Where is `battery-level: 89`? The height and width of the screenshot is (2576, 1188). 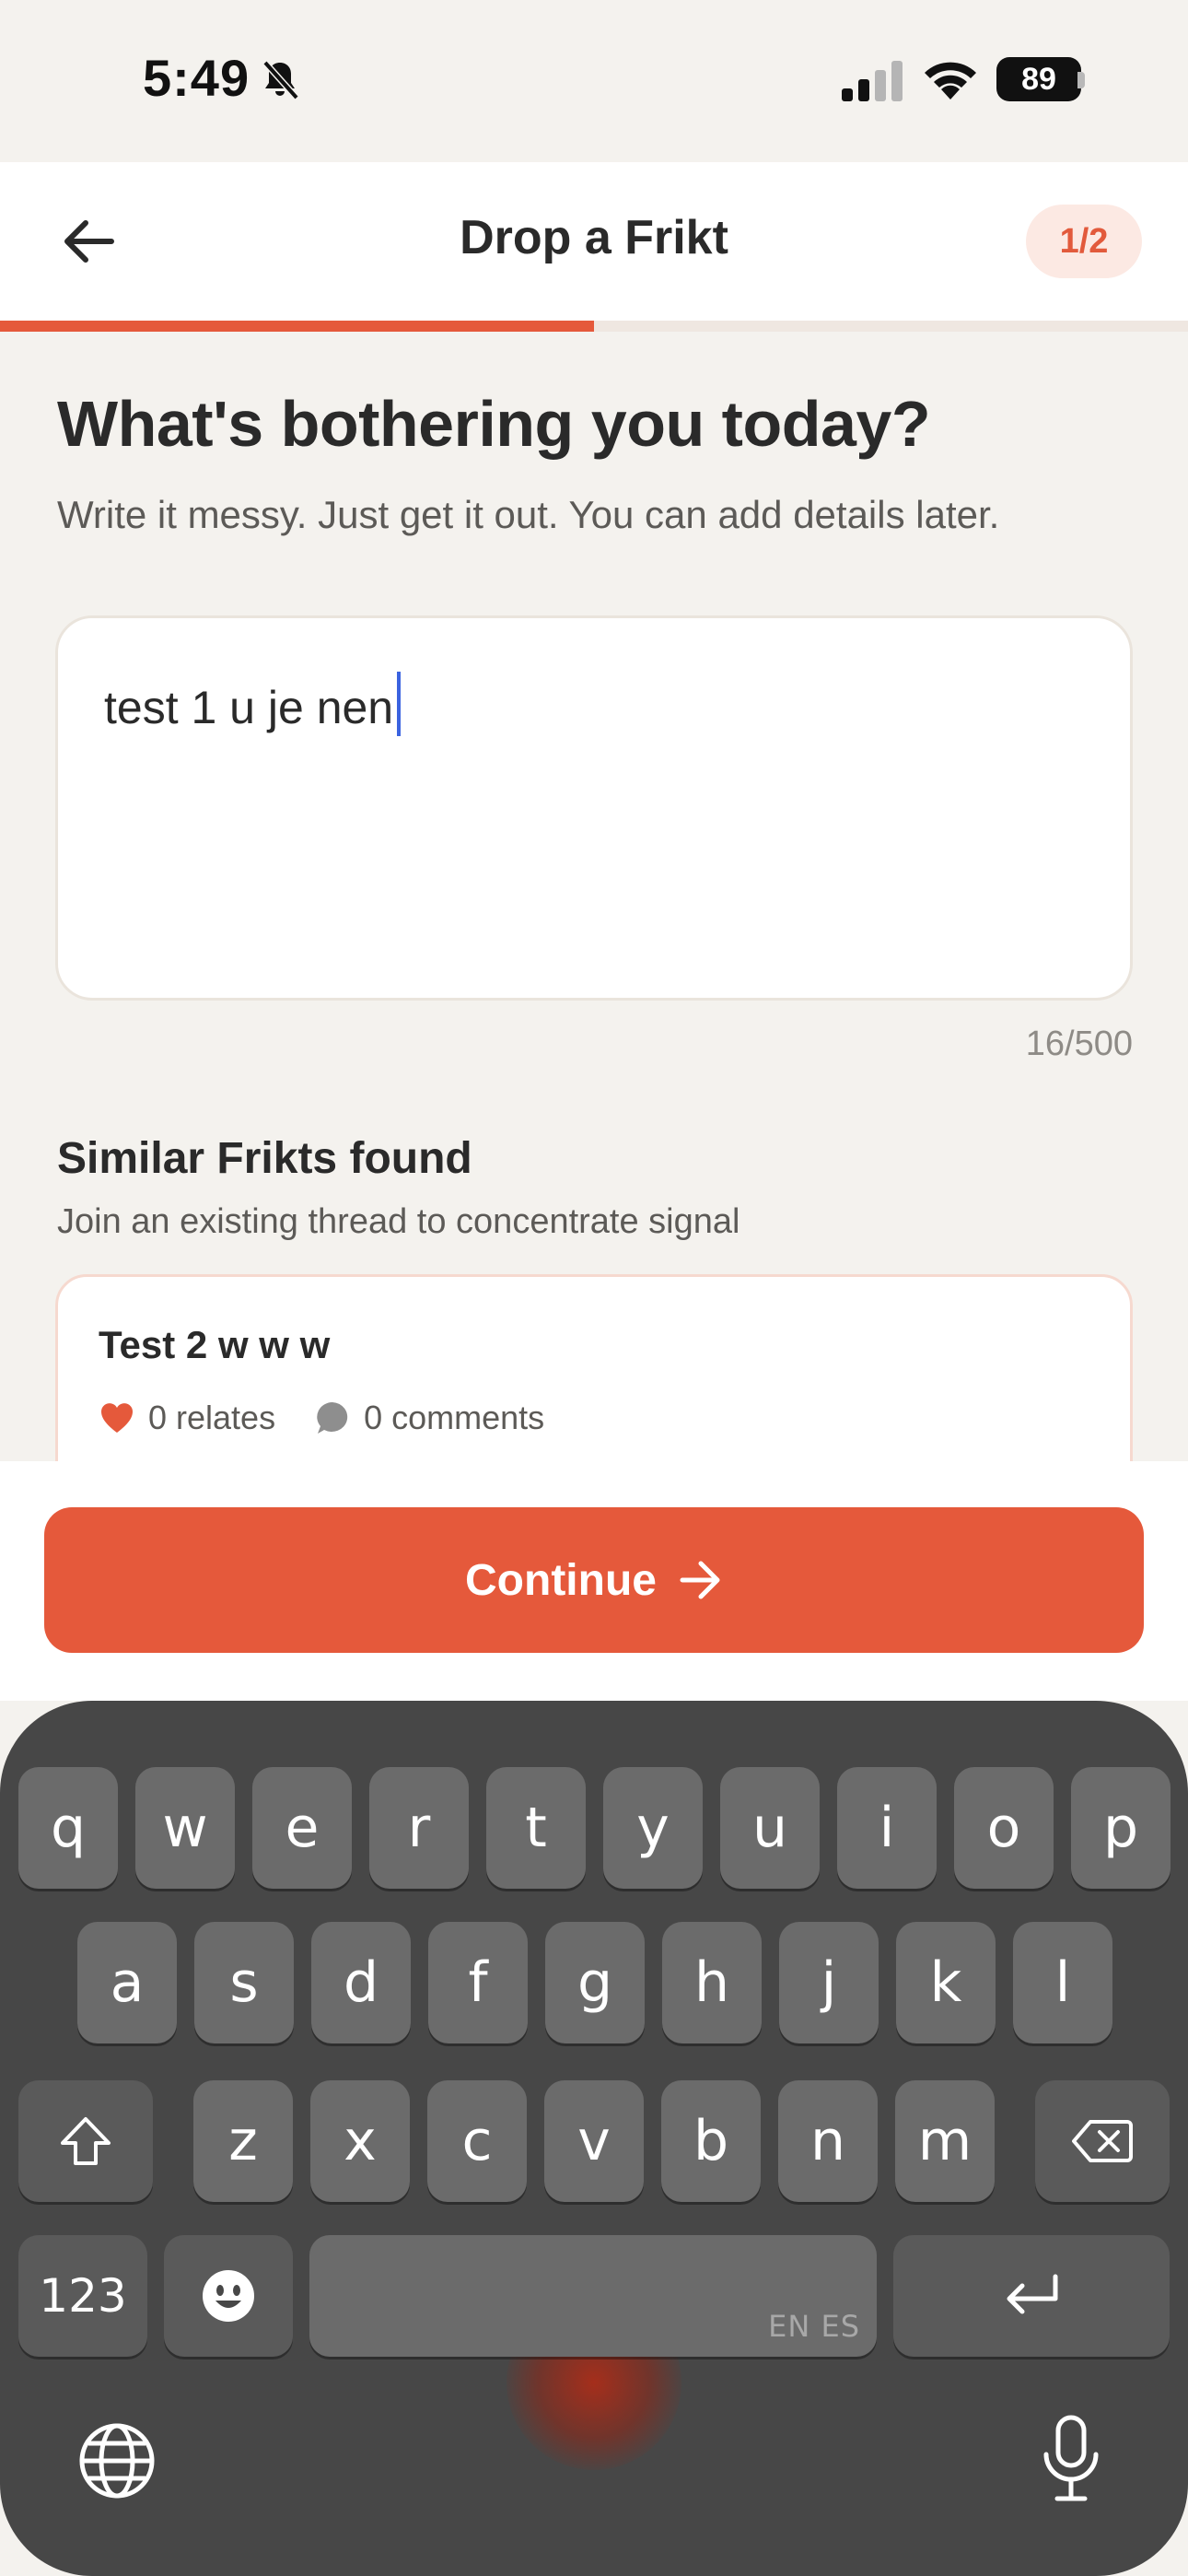 battery-level: 89 is located at coordinates (1038, 79).